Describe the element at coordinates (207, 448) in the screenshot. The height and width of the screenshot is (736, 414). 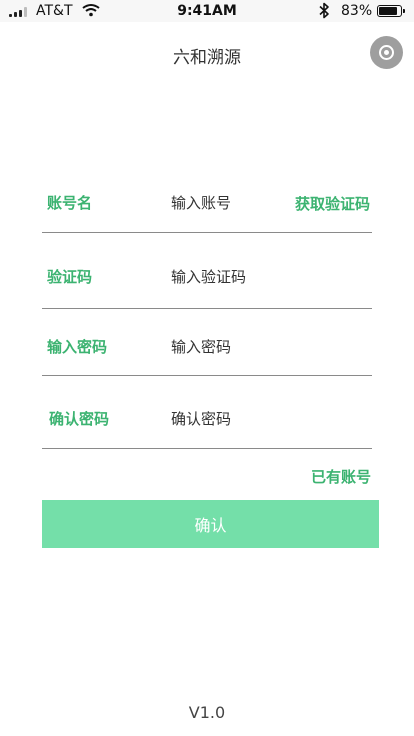
I see `divider` at that location.